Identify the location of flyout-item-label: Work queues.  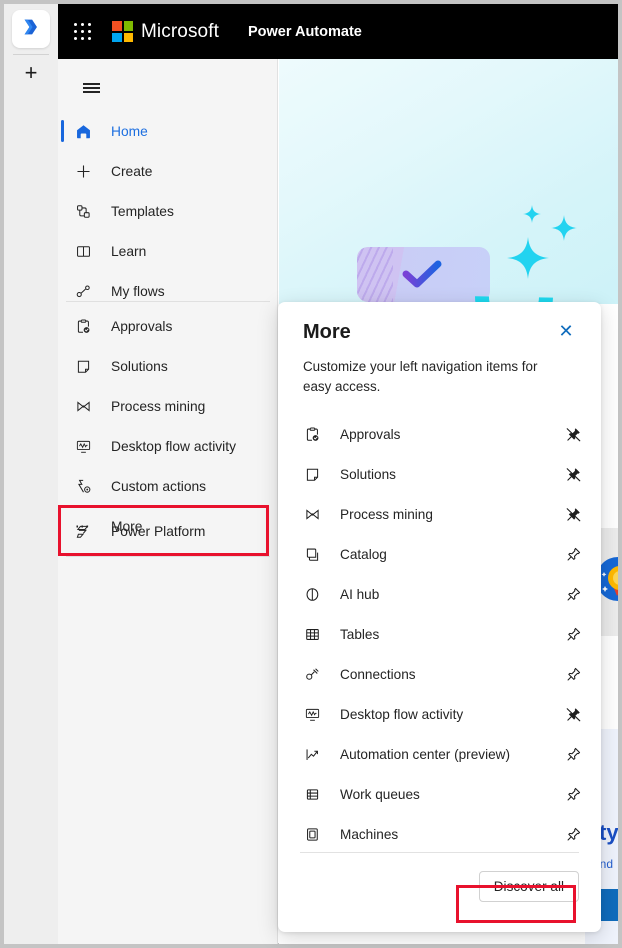
(380, 794).